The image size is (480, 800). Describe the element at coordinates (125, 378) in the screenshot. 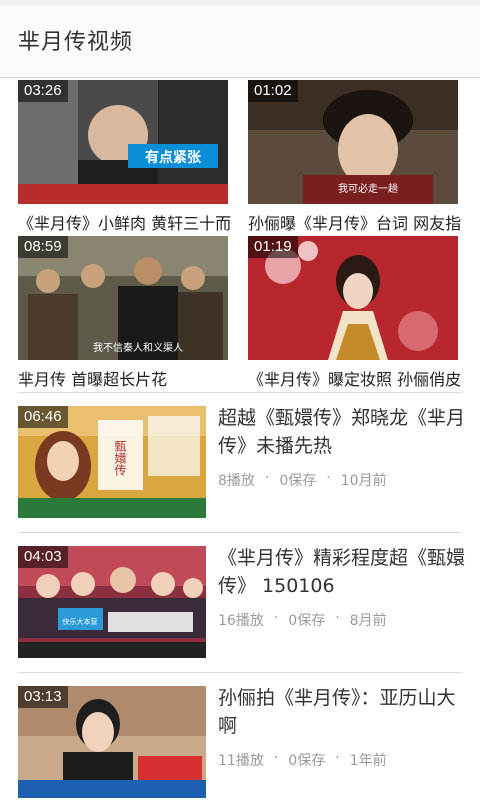

I see `video-title: 芈月传 首曝超长片花` at that location.